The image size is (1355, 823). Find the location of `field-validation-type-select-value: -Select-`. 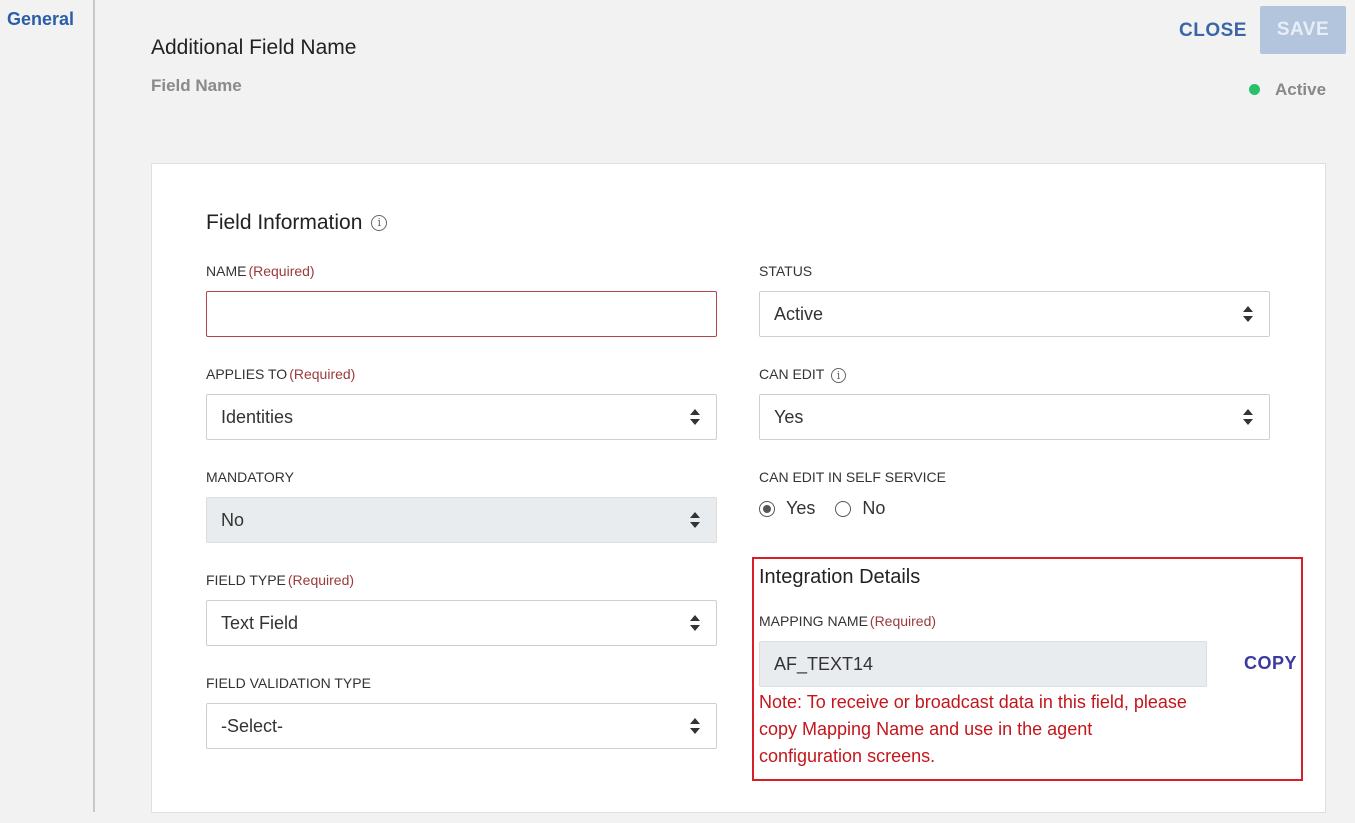

field-validation-type-select-value: -Select- is located at coordinates (252, 725).